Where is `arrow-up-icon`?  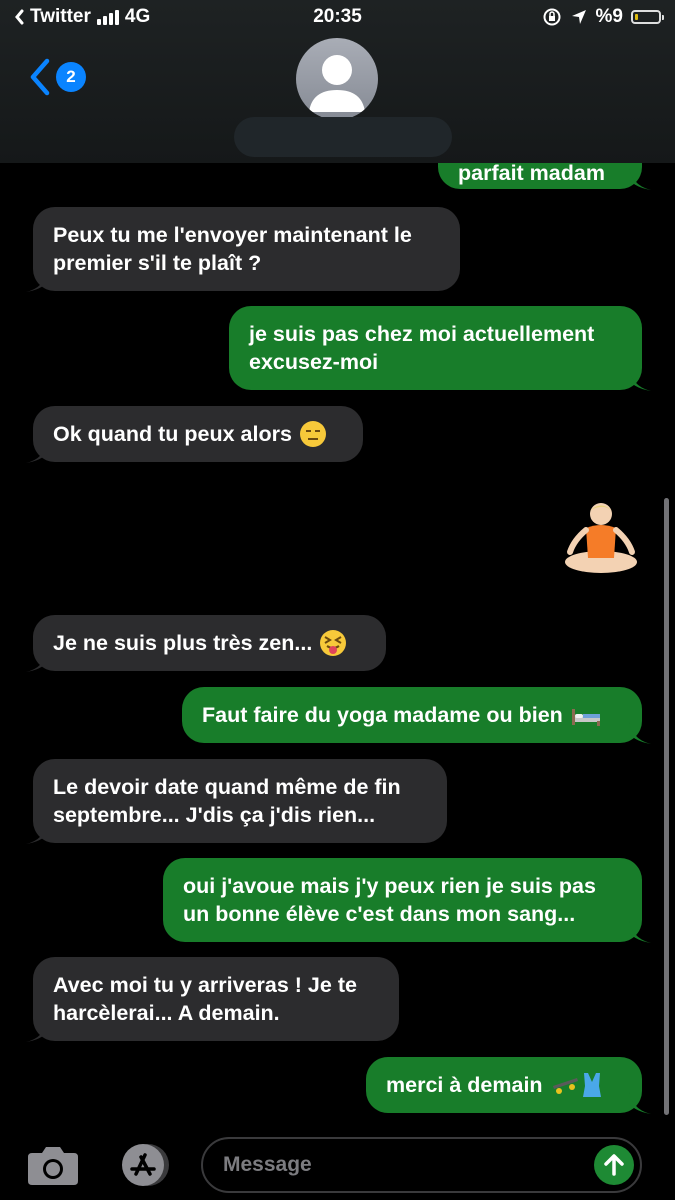 arrow-up-icon is located at coordinates (614, 1165).